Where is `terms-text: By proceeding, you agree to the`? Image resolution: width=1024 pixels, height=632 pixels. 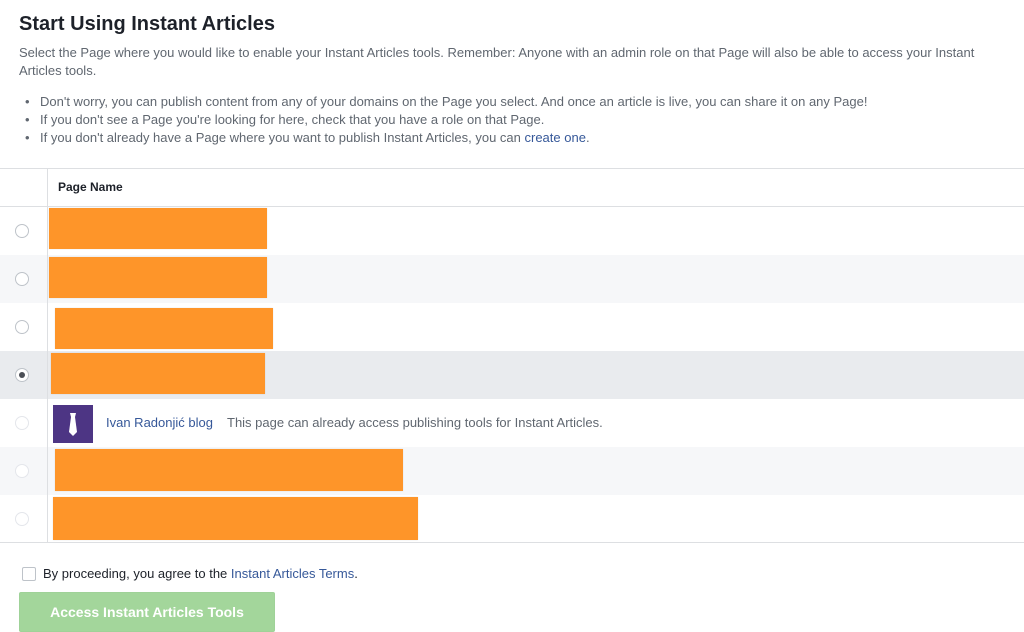 terms-text: By proceeding, you agree to the is located at coordinates (137, 573).